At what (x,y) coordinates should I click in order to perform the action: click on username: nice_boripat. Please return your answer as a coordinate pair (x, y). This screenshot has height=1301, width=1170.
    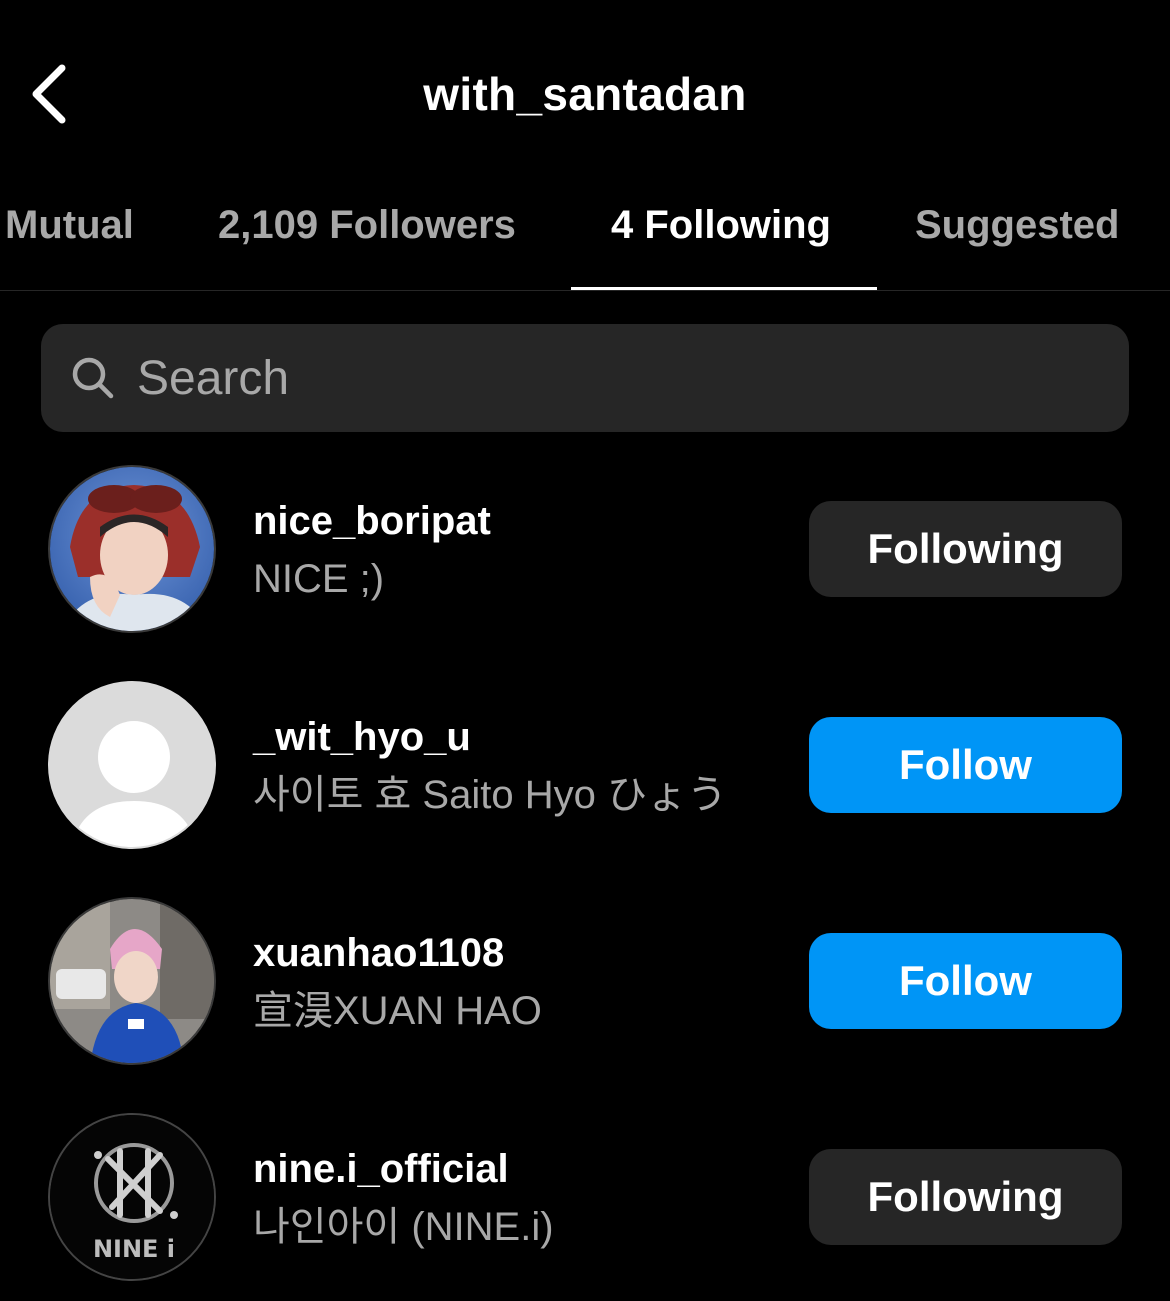
    Looking at the image, I should click on (372, 521).